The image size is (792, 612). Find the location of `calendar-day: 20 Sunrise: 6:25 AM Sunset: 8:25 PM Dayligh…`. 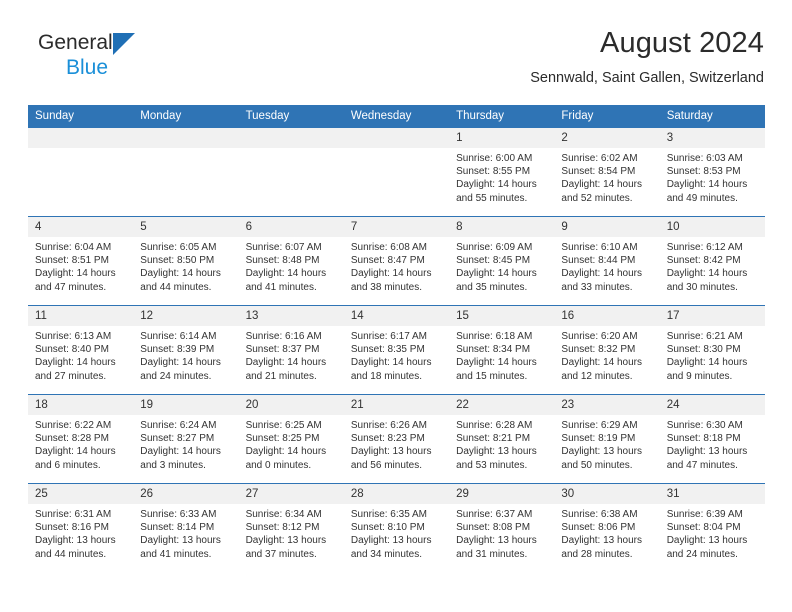

calendar-day: 20 Sunrise: 6:25 AM Sunset: 8:25 PM Dayligh… is located at coordinates (291, 438).